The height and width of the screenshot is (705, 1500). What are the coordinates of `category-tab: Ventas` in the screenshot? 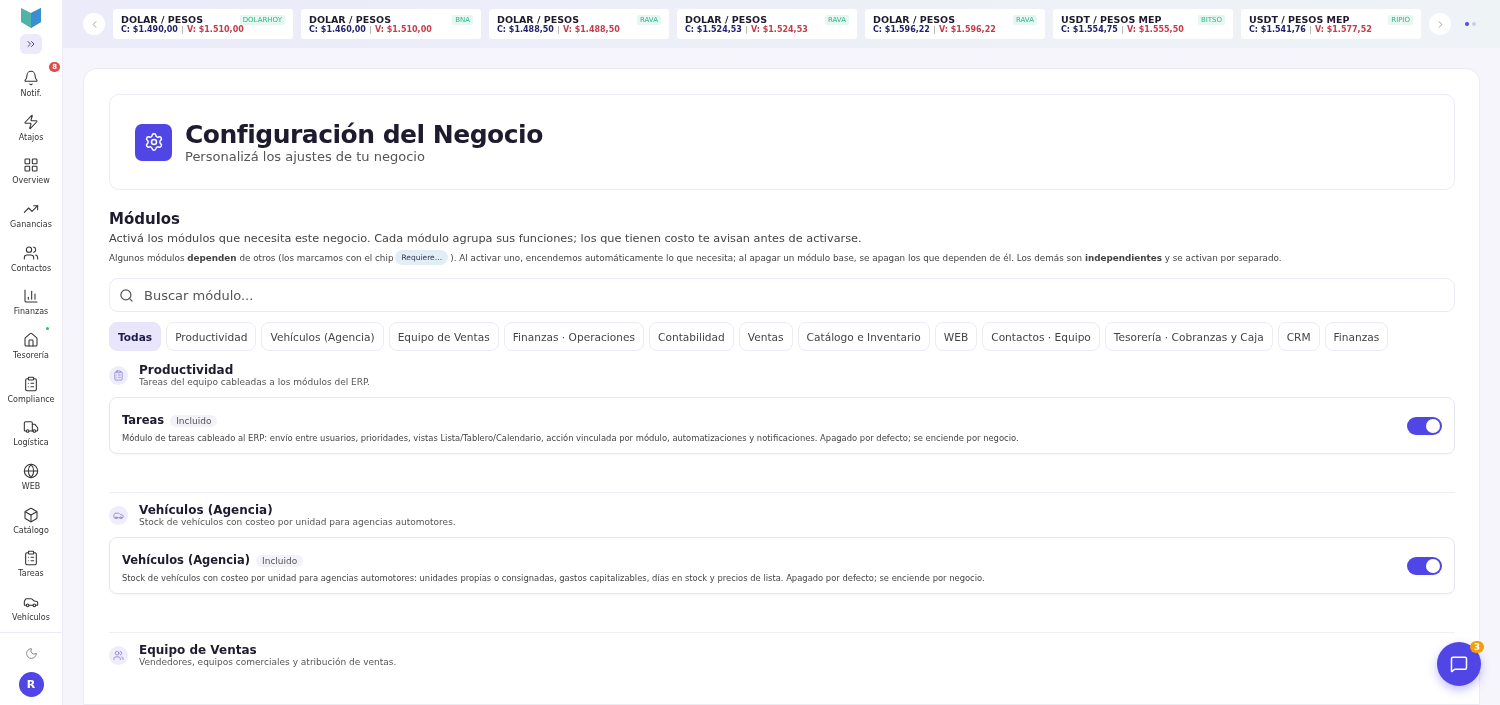 It's located at (765, 336).